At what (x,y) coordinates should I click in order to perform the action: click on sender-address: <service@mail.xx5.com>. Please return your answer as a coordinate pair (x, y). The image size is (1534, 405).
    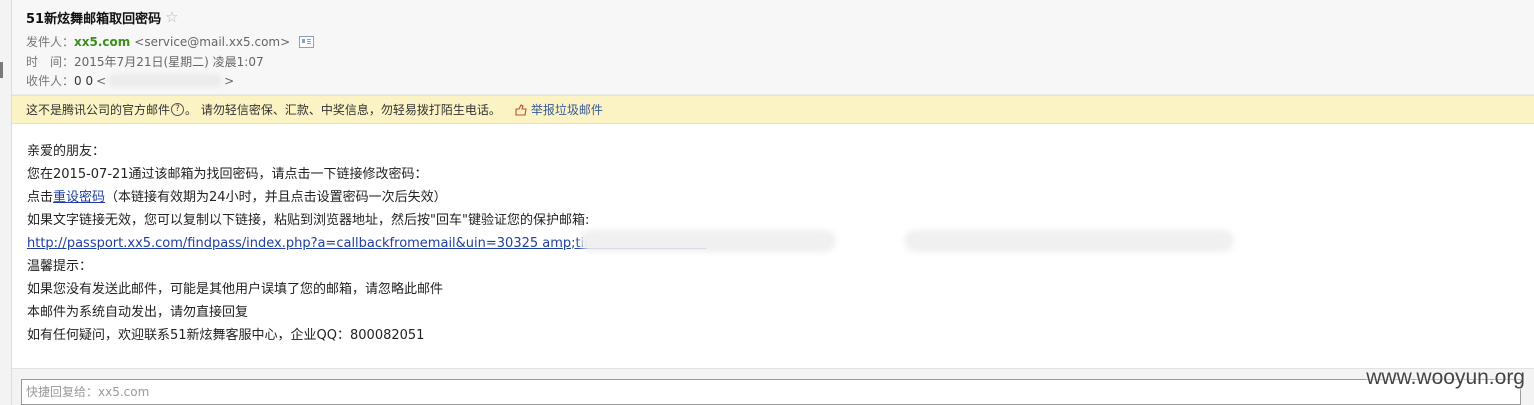
    Looking at the image, I should click on (212, 41).